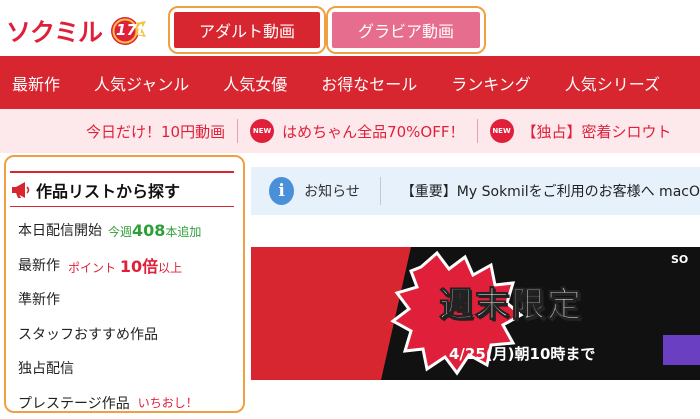 The image size is (700, 419). I want to click on recommend-note: いちおし！, so click(167, 403).